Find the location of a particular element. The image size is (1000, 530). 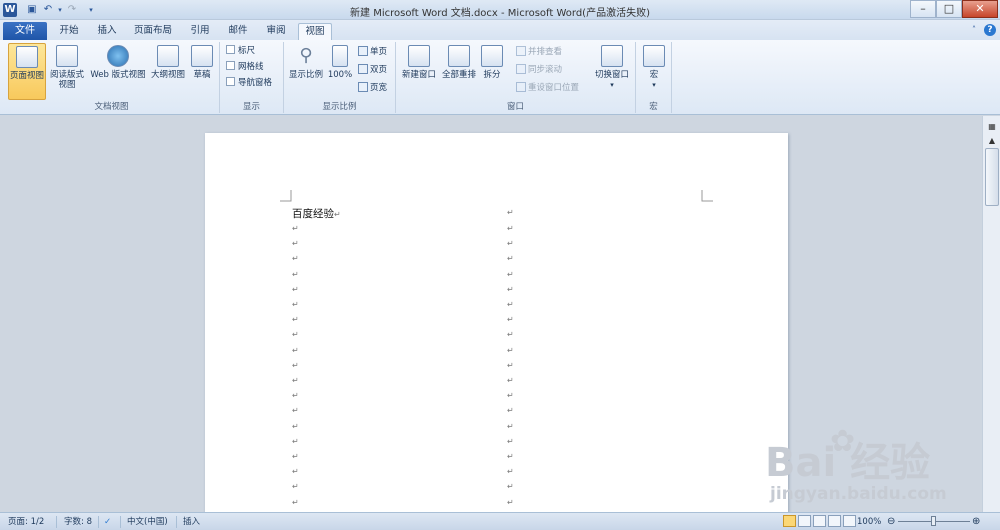

watermark-url: jingyan.baidu.com is located at coordinates (858, 494).